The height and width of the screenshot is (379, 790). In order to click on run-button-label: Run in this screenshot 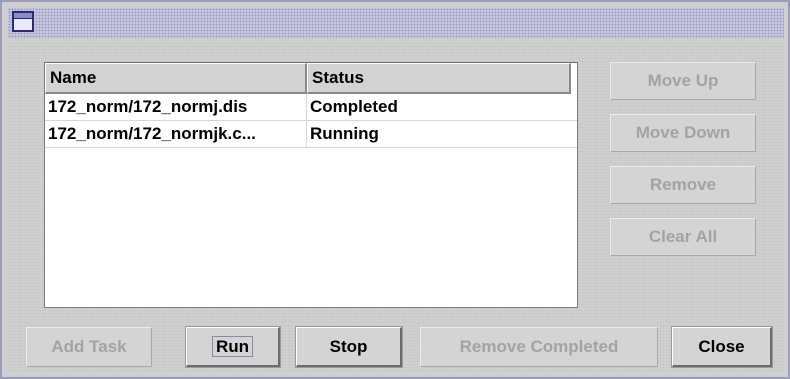, I will do `click(232, 346)`.